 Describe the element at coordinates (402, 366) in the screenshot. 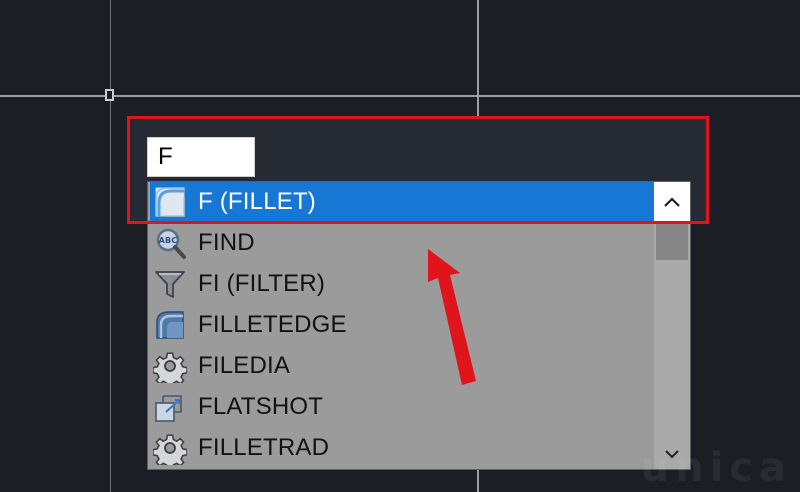

I see `list-item-filedia: FILEDIA` at that location.